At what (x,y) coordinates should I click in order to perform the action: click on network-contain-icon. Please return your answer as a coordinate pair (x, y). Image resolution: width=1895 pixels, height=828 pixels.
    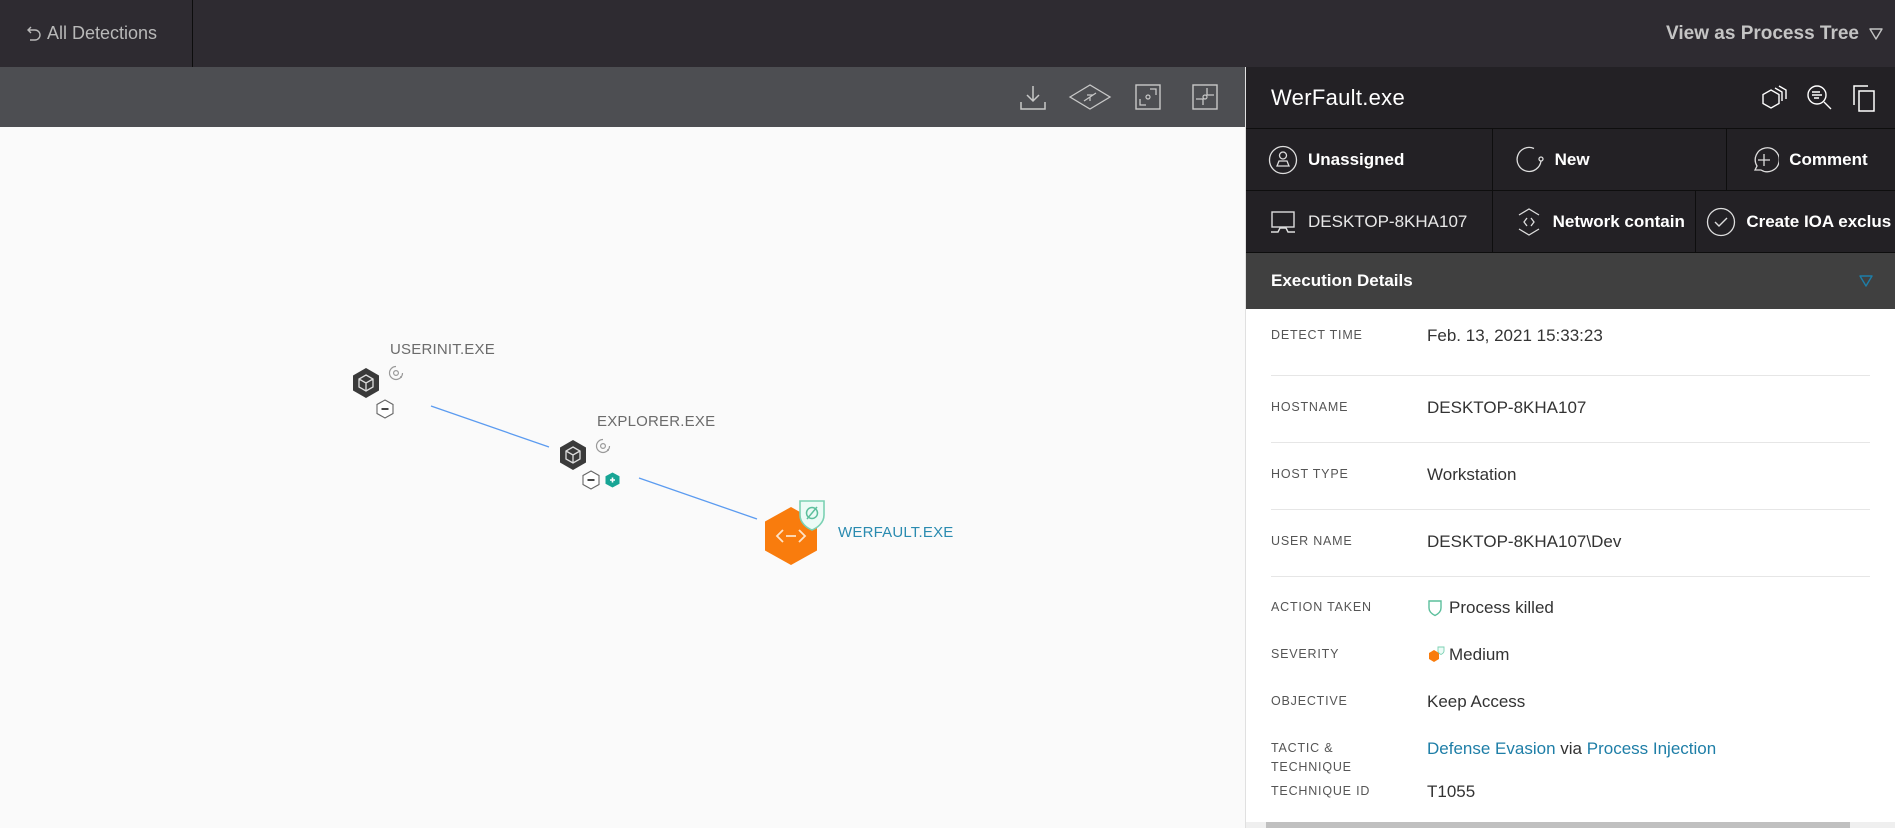
    Looking at the image, I should click on (1528, 221).